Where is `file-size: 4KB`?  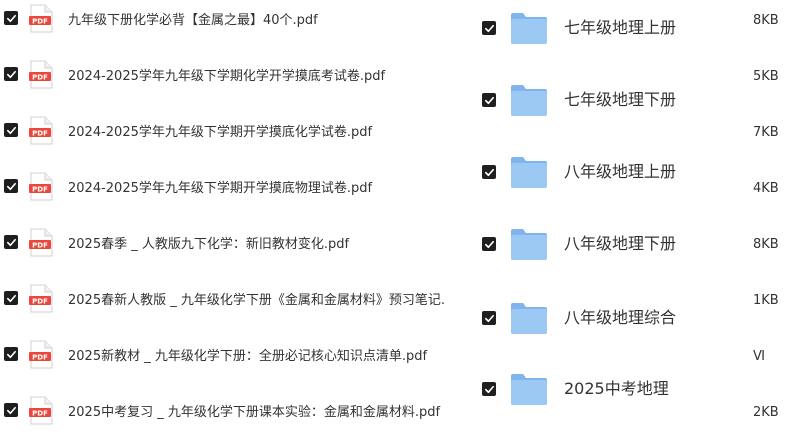 file-size: 4KB is located at coordinates (766, 188).